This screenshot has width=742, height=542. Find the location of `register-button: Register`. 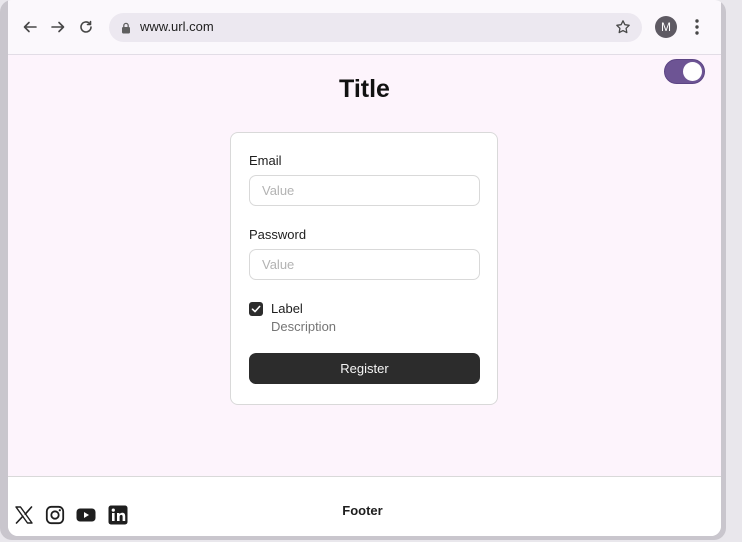

register-button: Register is located at coordinates (364, 368).